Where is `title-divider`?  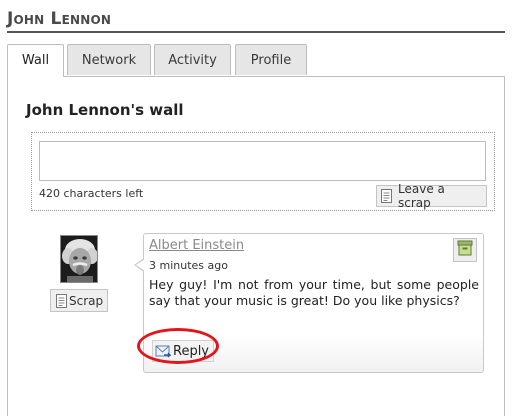
title-divider is located at coordinates (256, 32).